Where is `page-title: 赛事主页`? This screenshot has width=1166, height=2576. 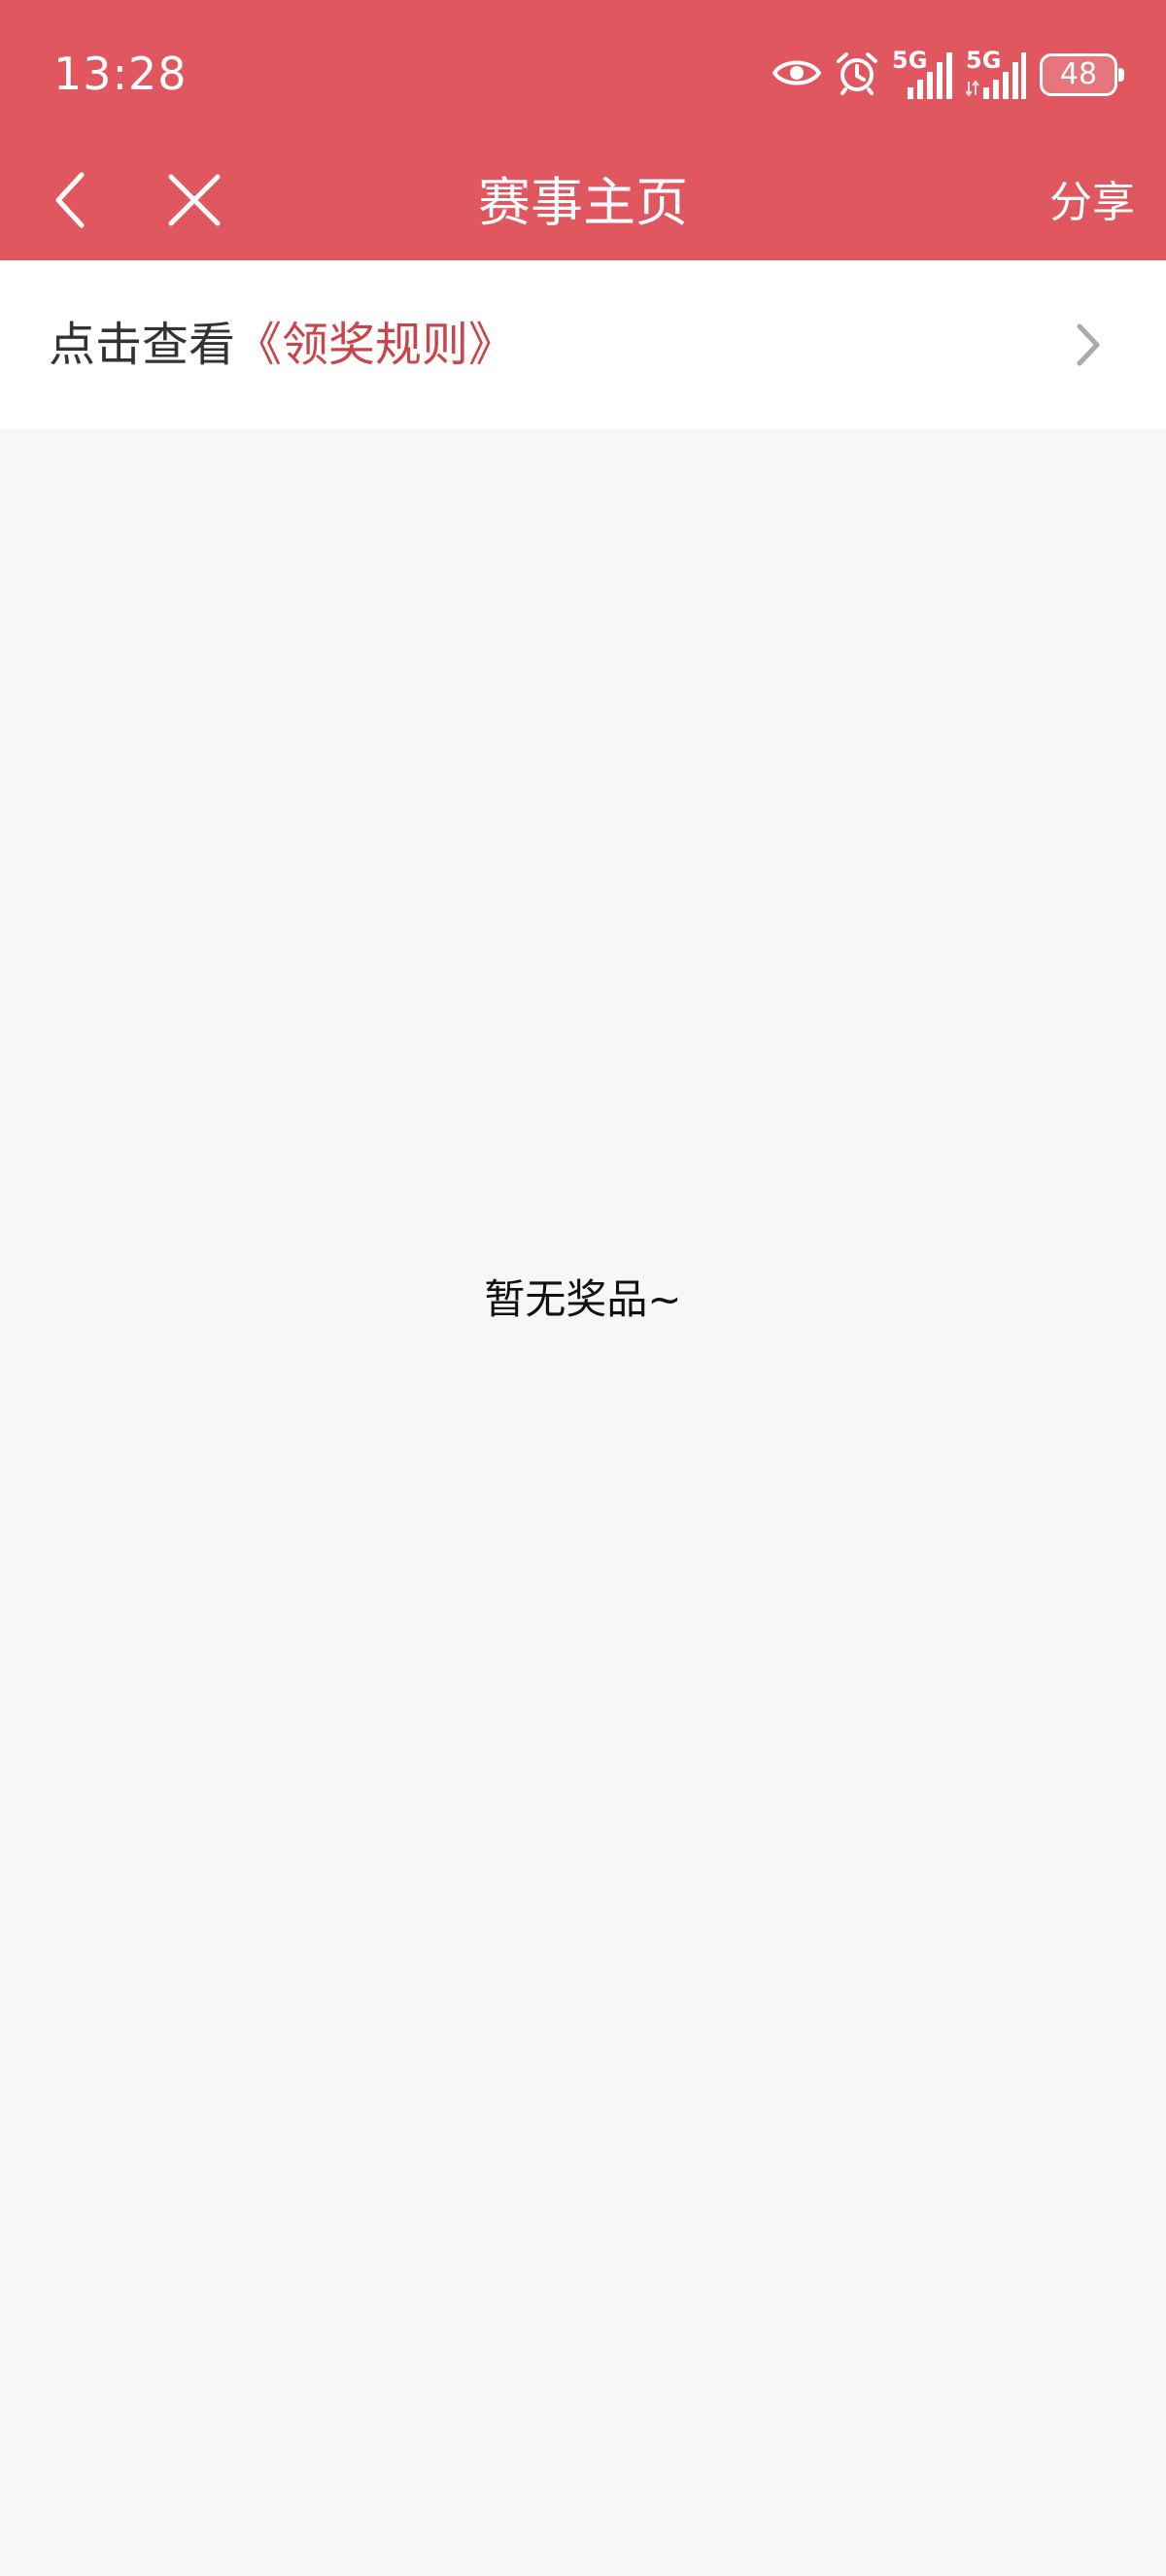 page-title: 赛事主页 is located at coordinates (583, 202).